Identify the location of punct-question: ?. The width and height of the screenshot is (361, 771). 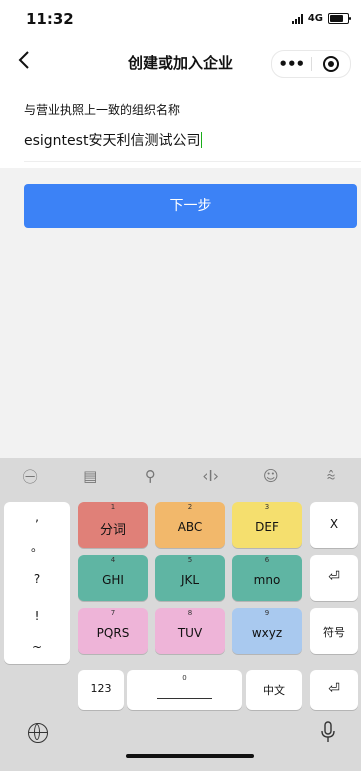
(37, 579).